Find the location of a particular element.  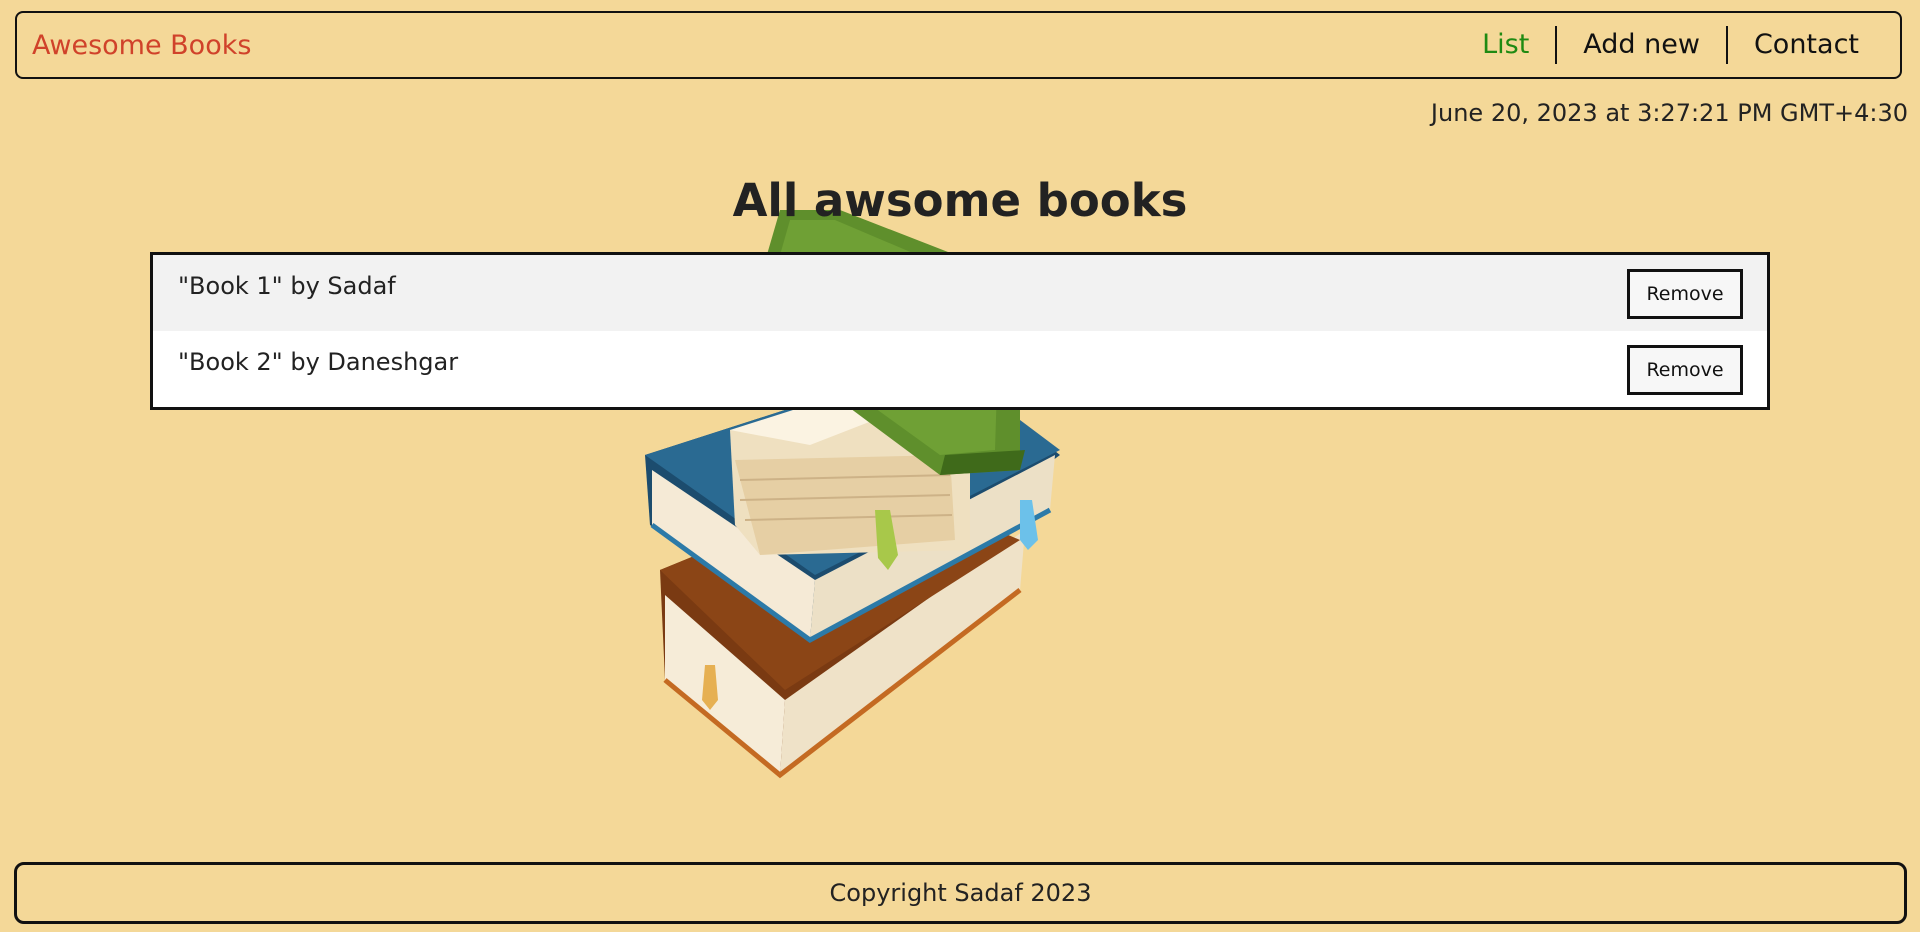

nav-link-add-new: Add new is located at coordinates (1641, 45).